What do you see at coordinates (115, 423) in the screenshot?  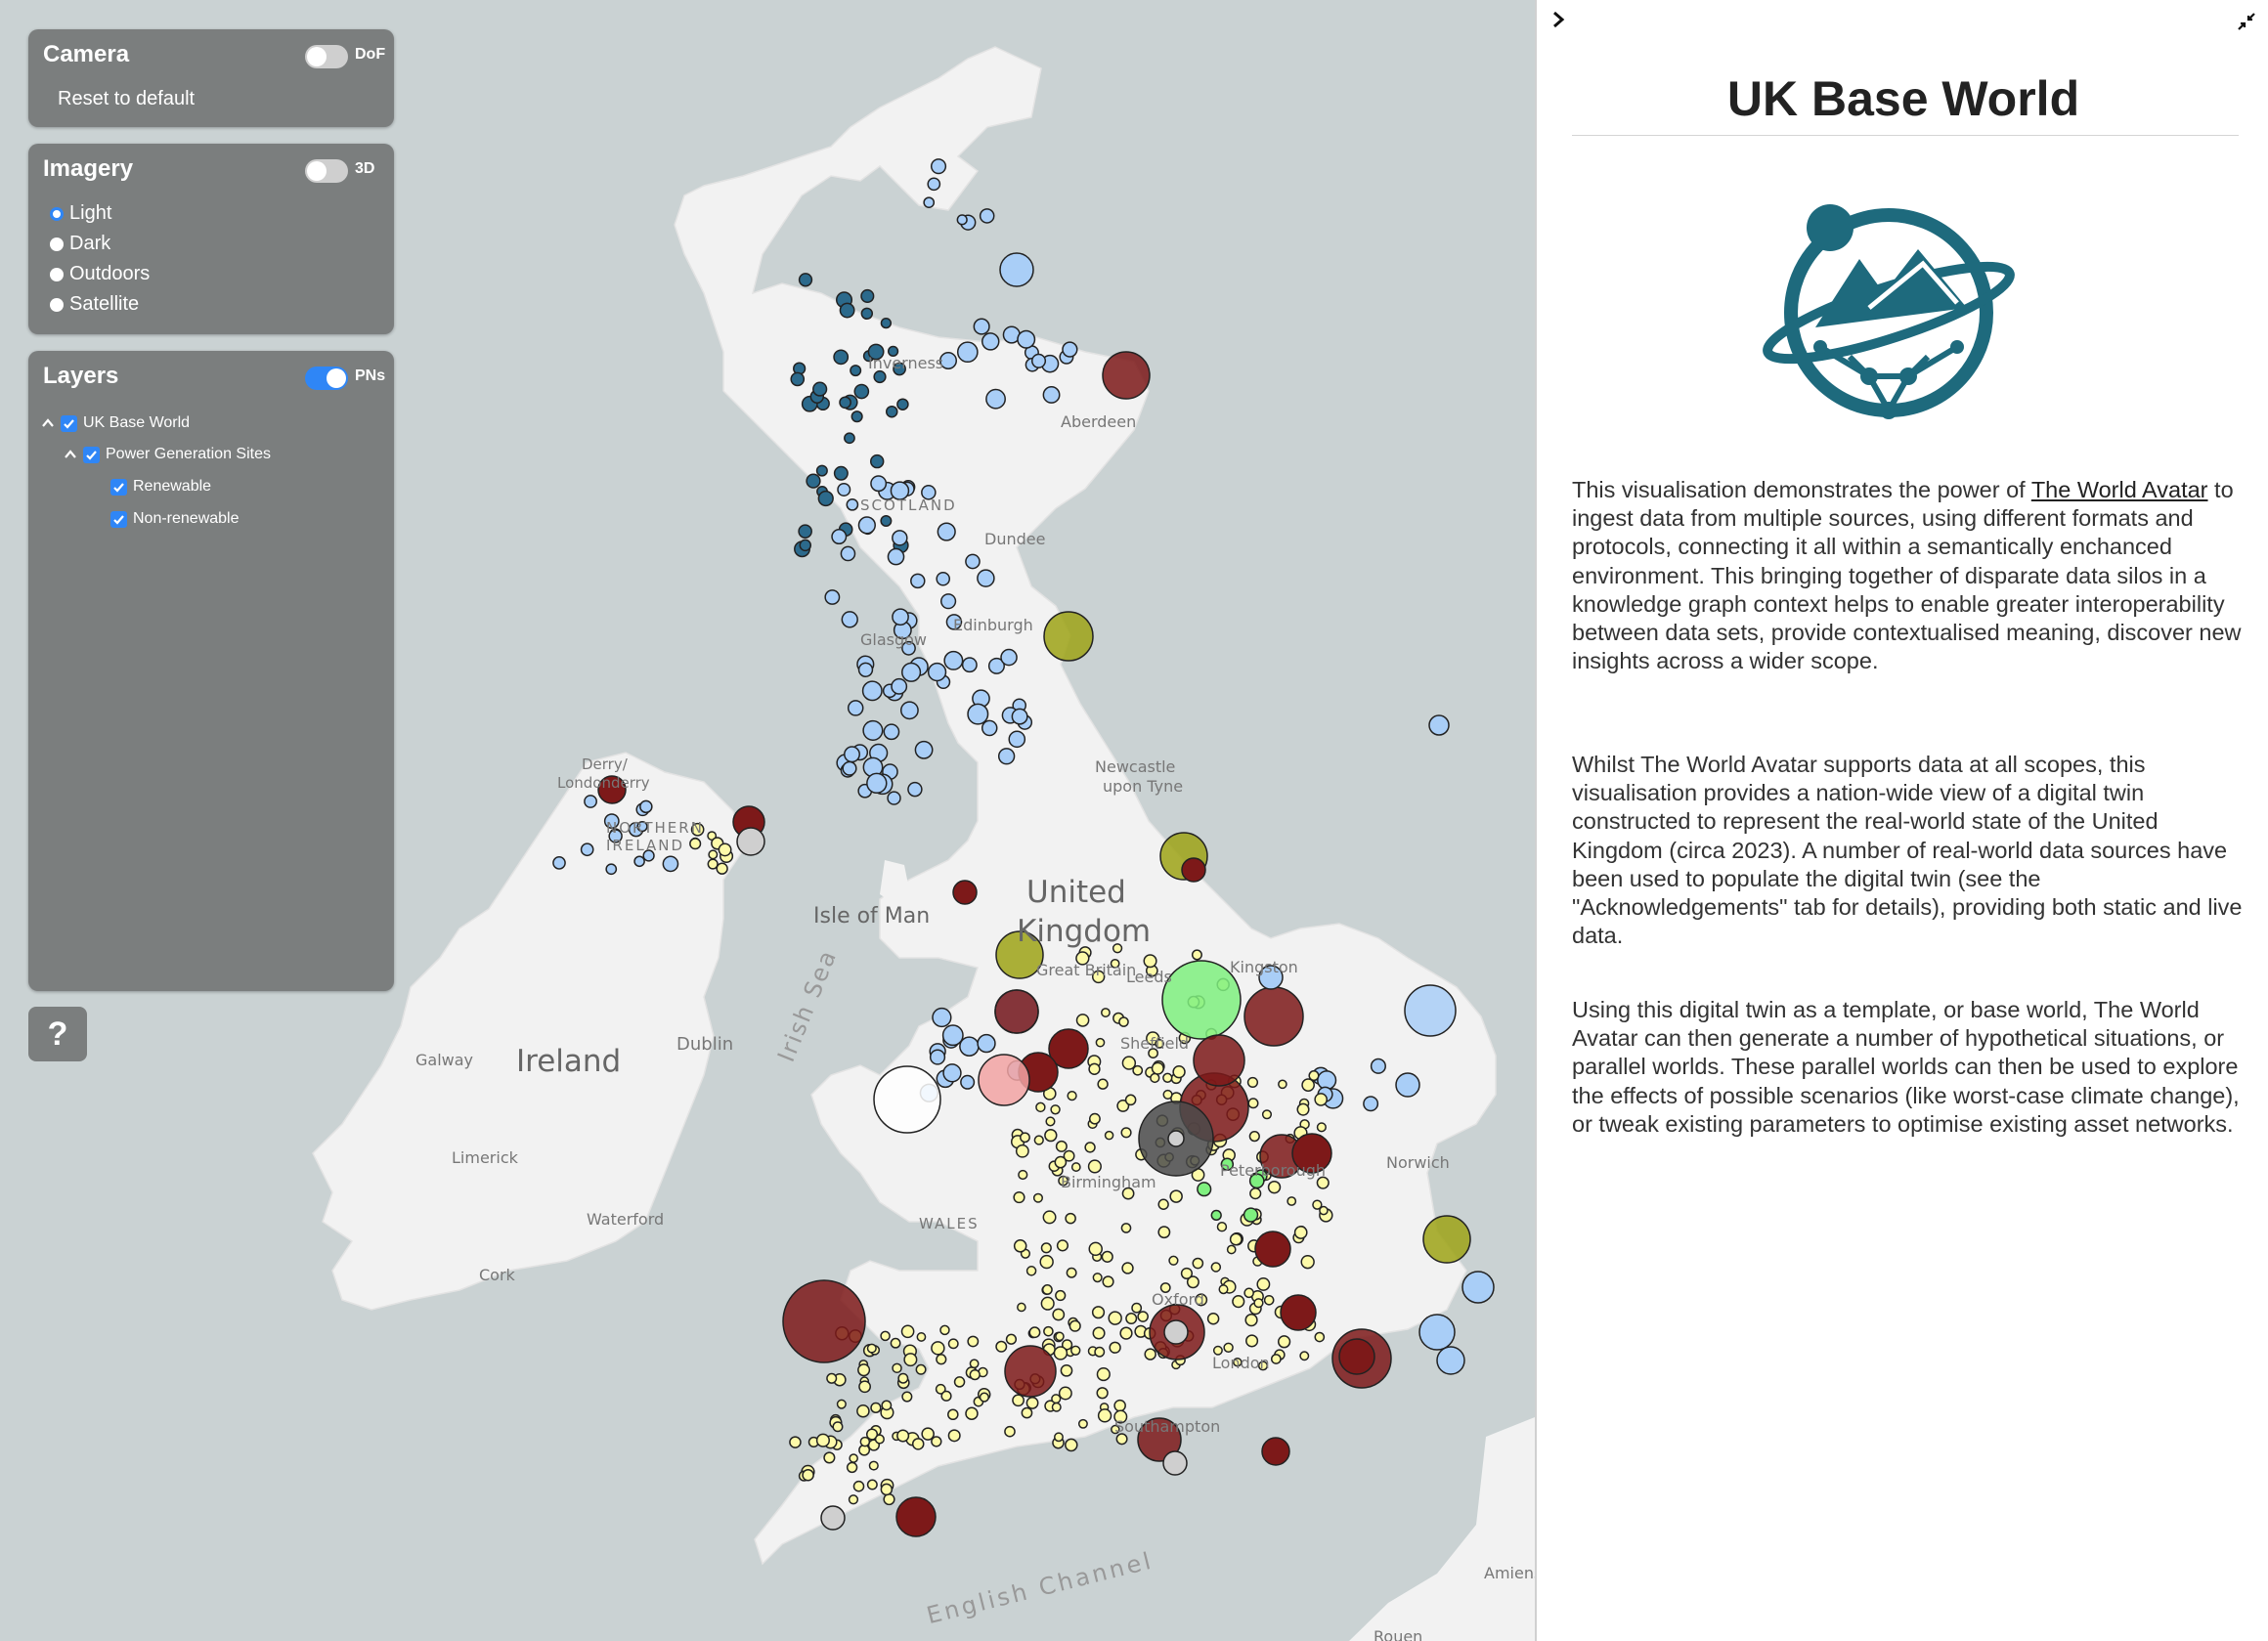 I see `layer-uk-base-world: UK Base World` at bounding box center [115, 423].